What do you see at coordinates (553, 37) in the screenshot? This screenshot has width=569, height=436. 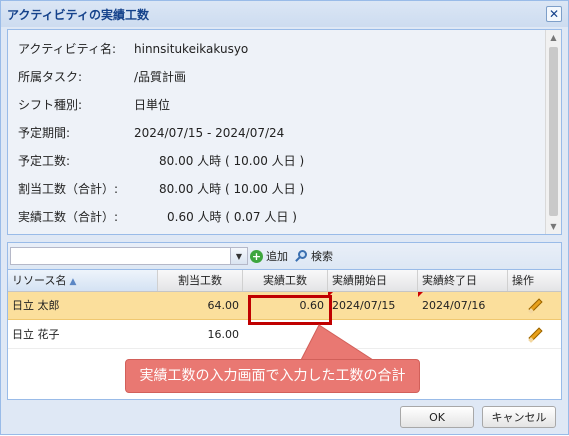 I see `scroll-up-icon: ▲` at bounding box center [553, 37].